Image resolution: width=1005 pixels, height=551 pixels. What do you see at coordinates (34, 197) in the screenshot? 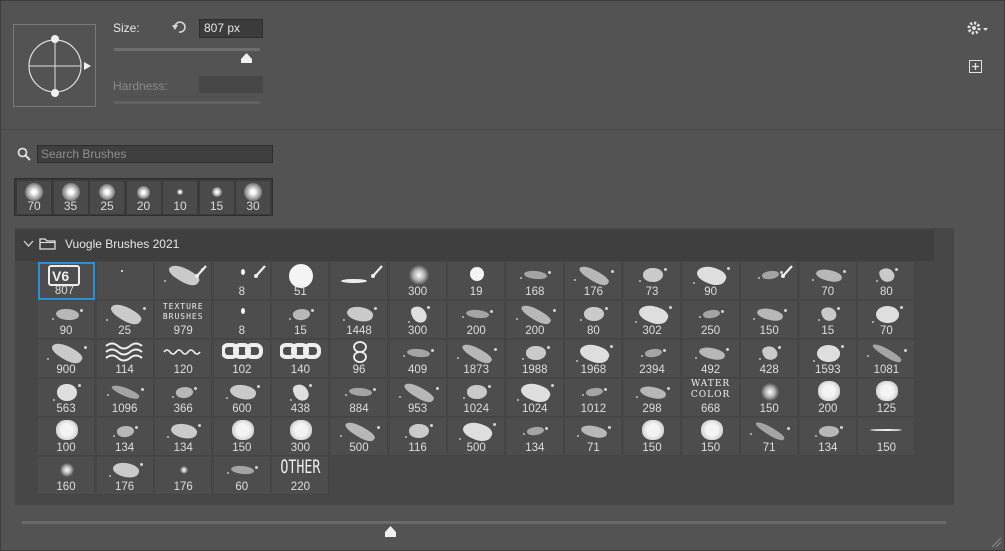
I see `recent-brush-0: 70` at bounding box center [34, 197].